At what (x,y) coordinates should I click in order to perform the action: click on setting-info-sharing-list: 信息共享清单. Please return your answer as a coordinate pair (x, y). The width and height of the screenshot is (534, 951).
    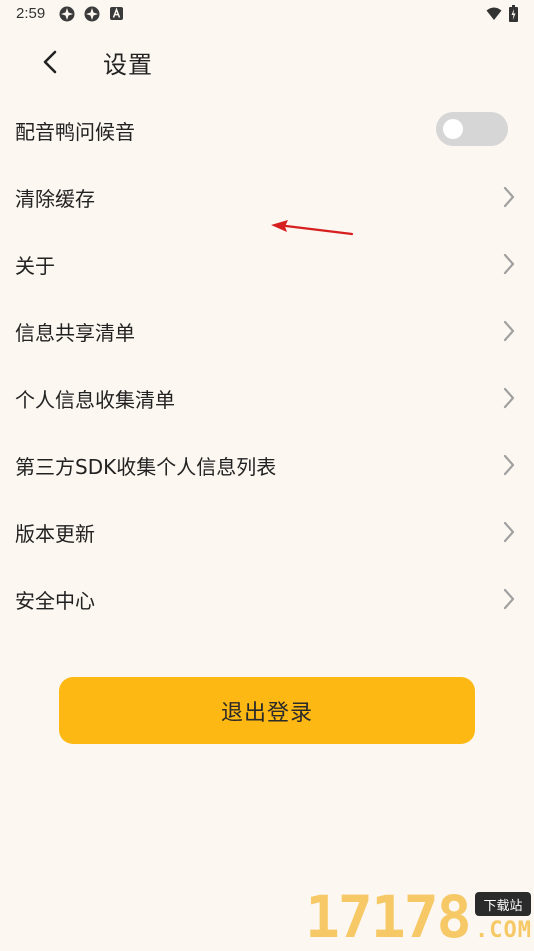
    Looking at the image, I should click on (267, 330).